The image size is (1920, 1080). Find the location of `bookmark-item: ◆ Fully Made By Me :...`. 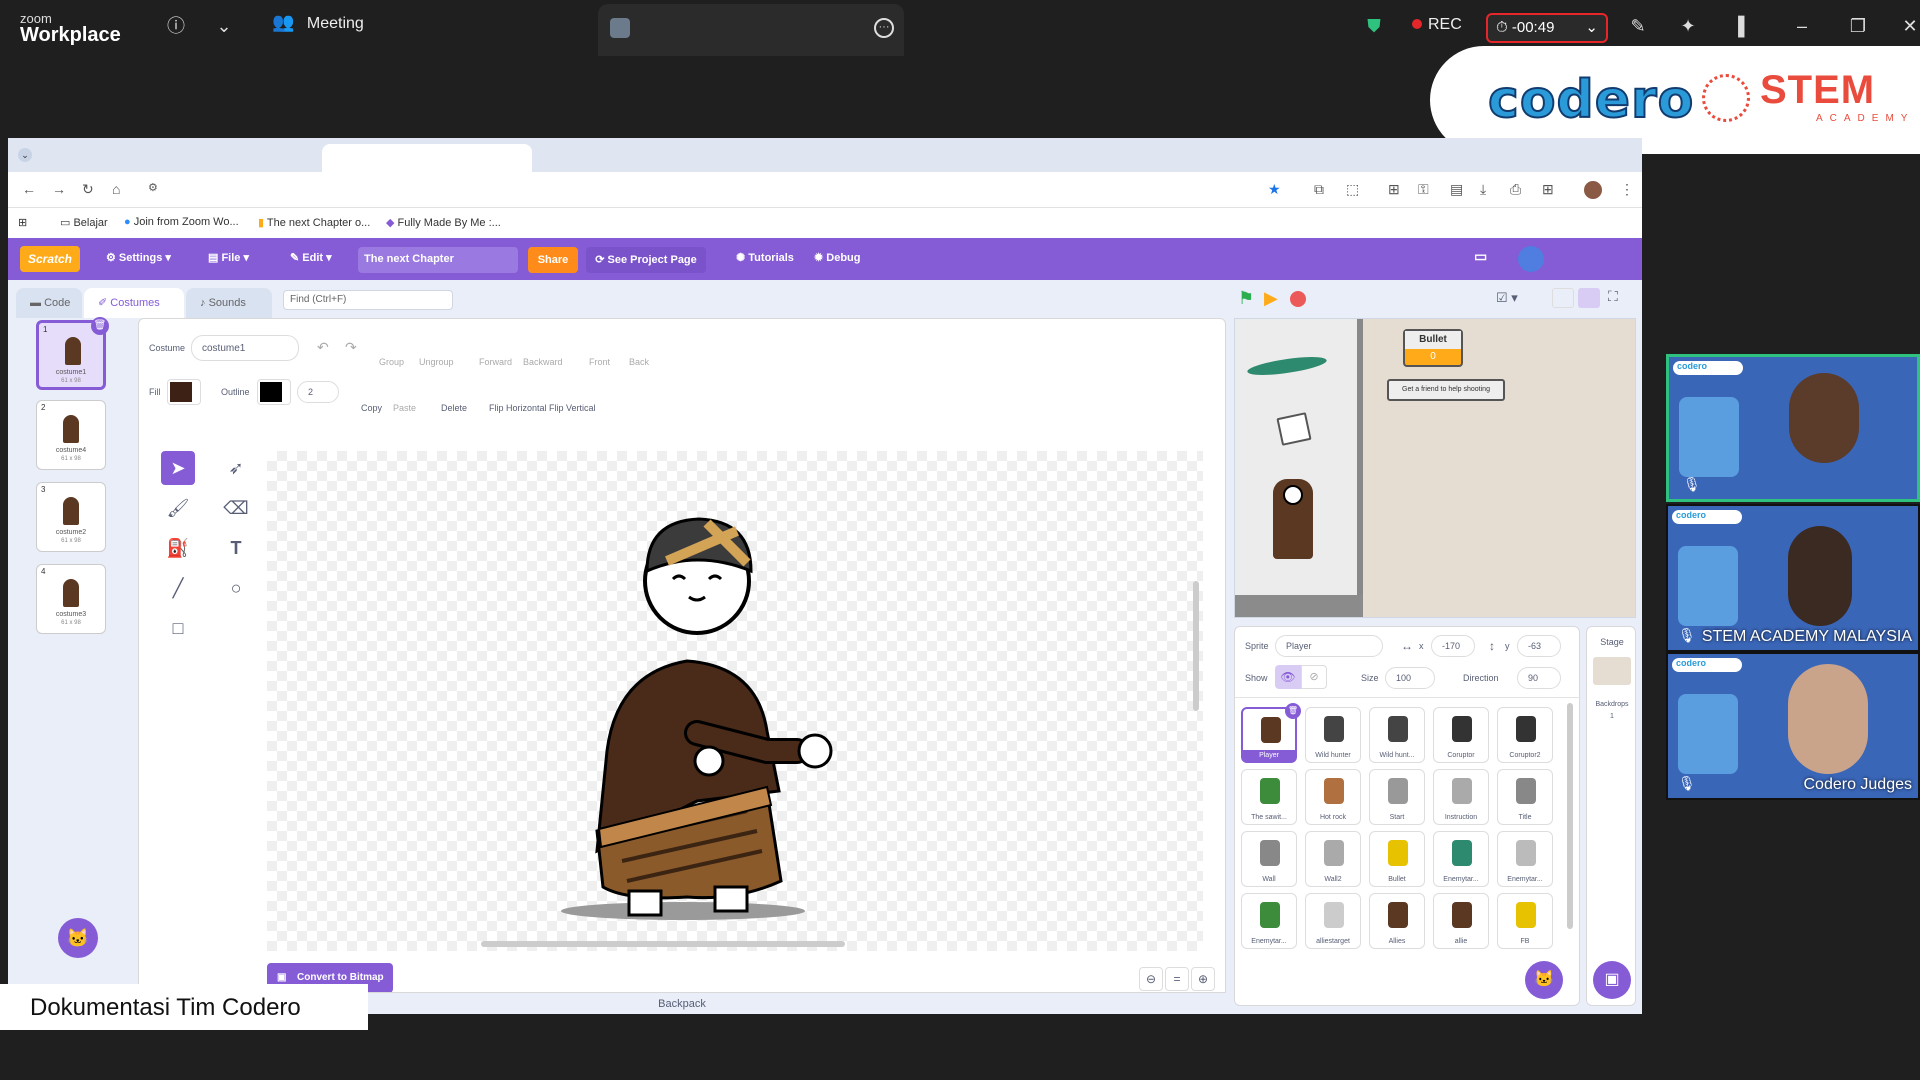

bookmark-item: ◆ Fully Made By Me :... is located at coordinates (443, 222).